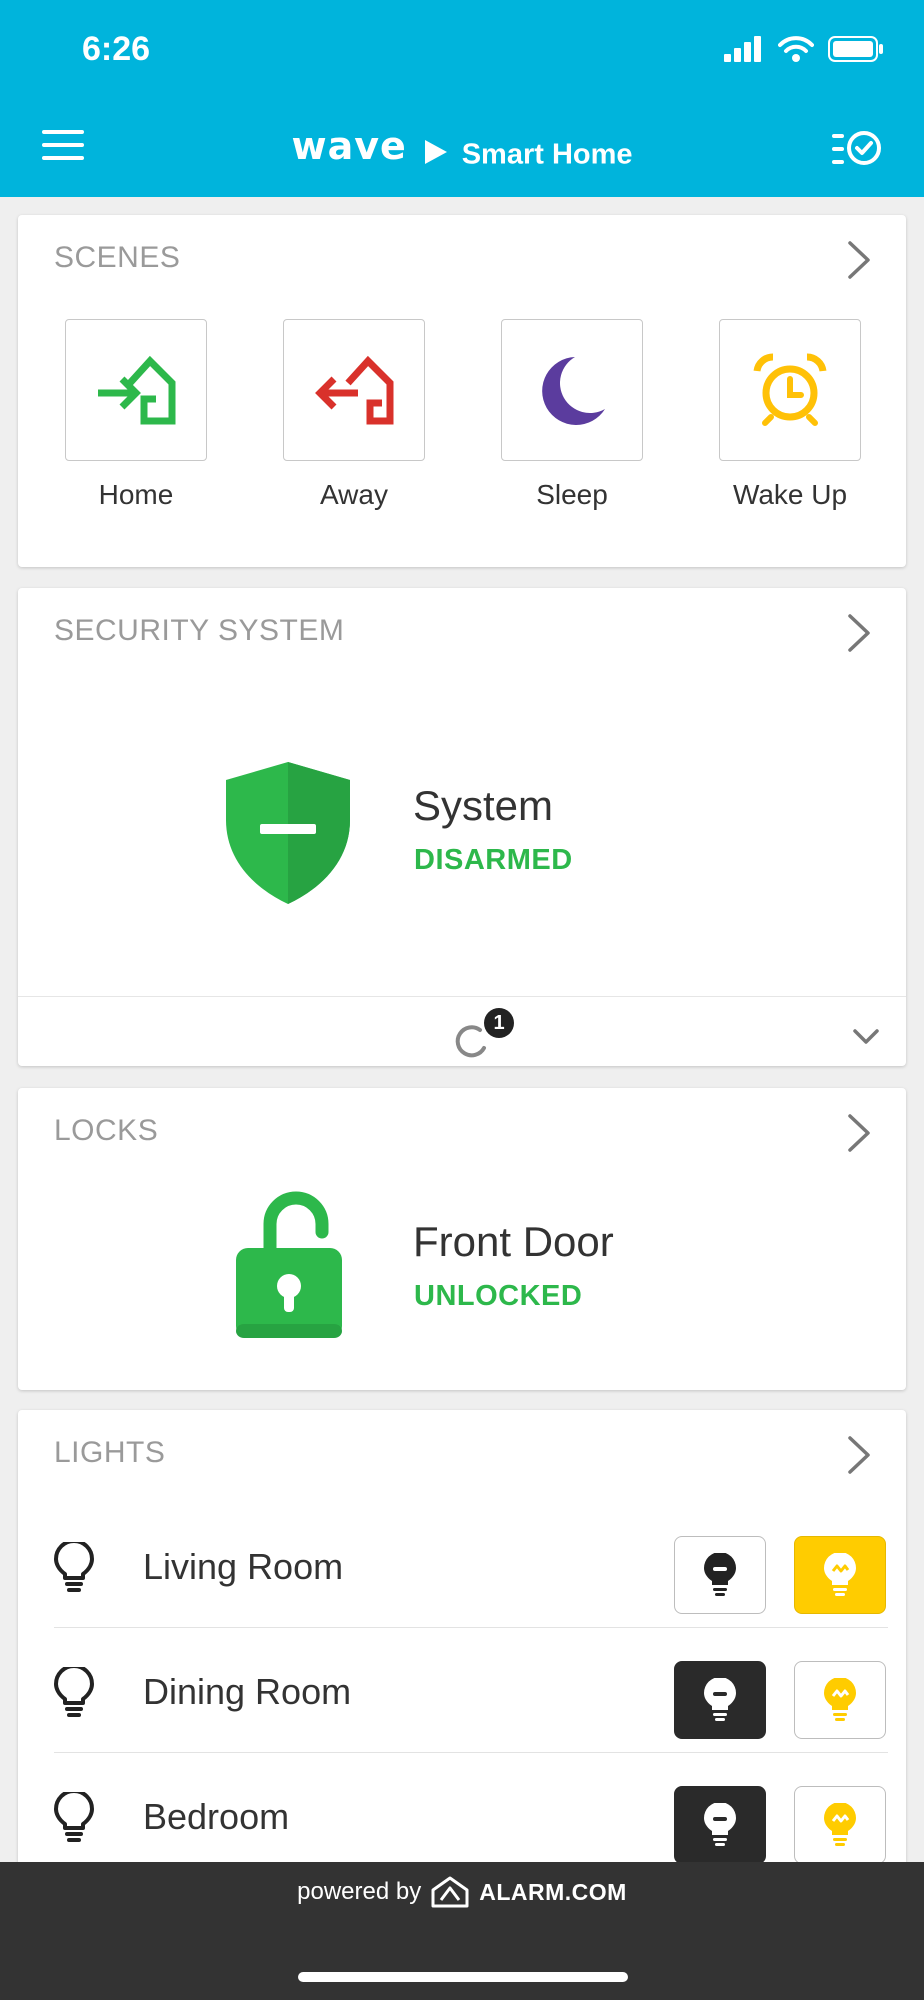 This screenshot has height=2000, width=924. What do you see at coordinates (110, 1452) in the screenshot?
I see `lights-title: LIGHTS` at bounding box center [110, 1452].